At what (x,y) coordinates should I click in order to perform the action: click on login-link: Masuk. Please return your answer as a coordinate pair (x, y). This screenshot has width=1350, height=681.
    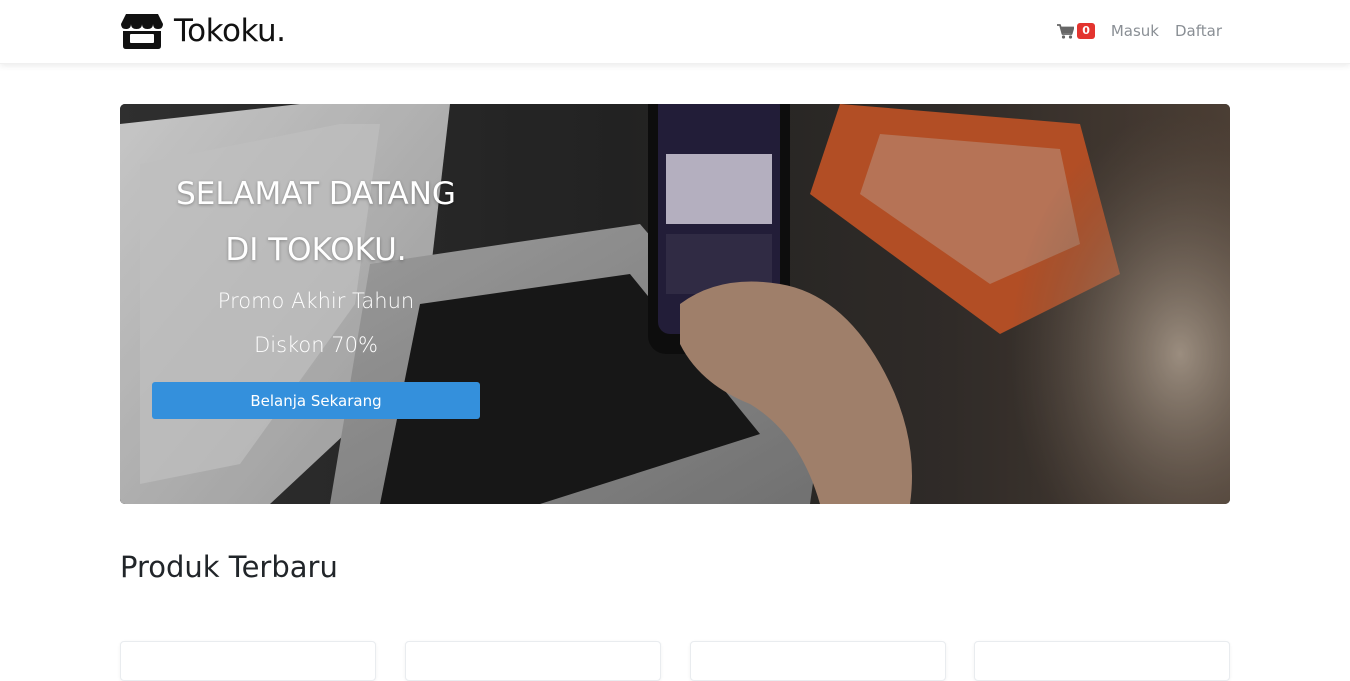
    Looking at the image, I should click on (1135, 31).